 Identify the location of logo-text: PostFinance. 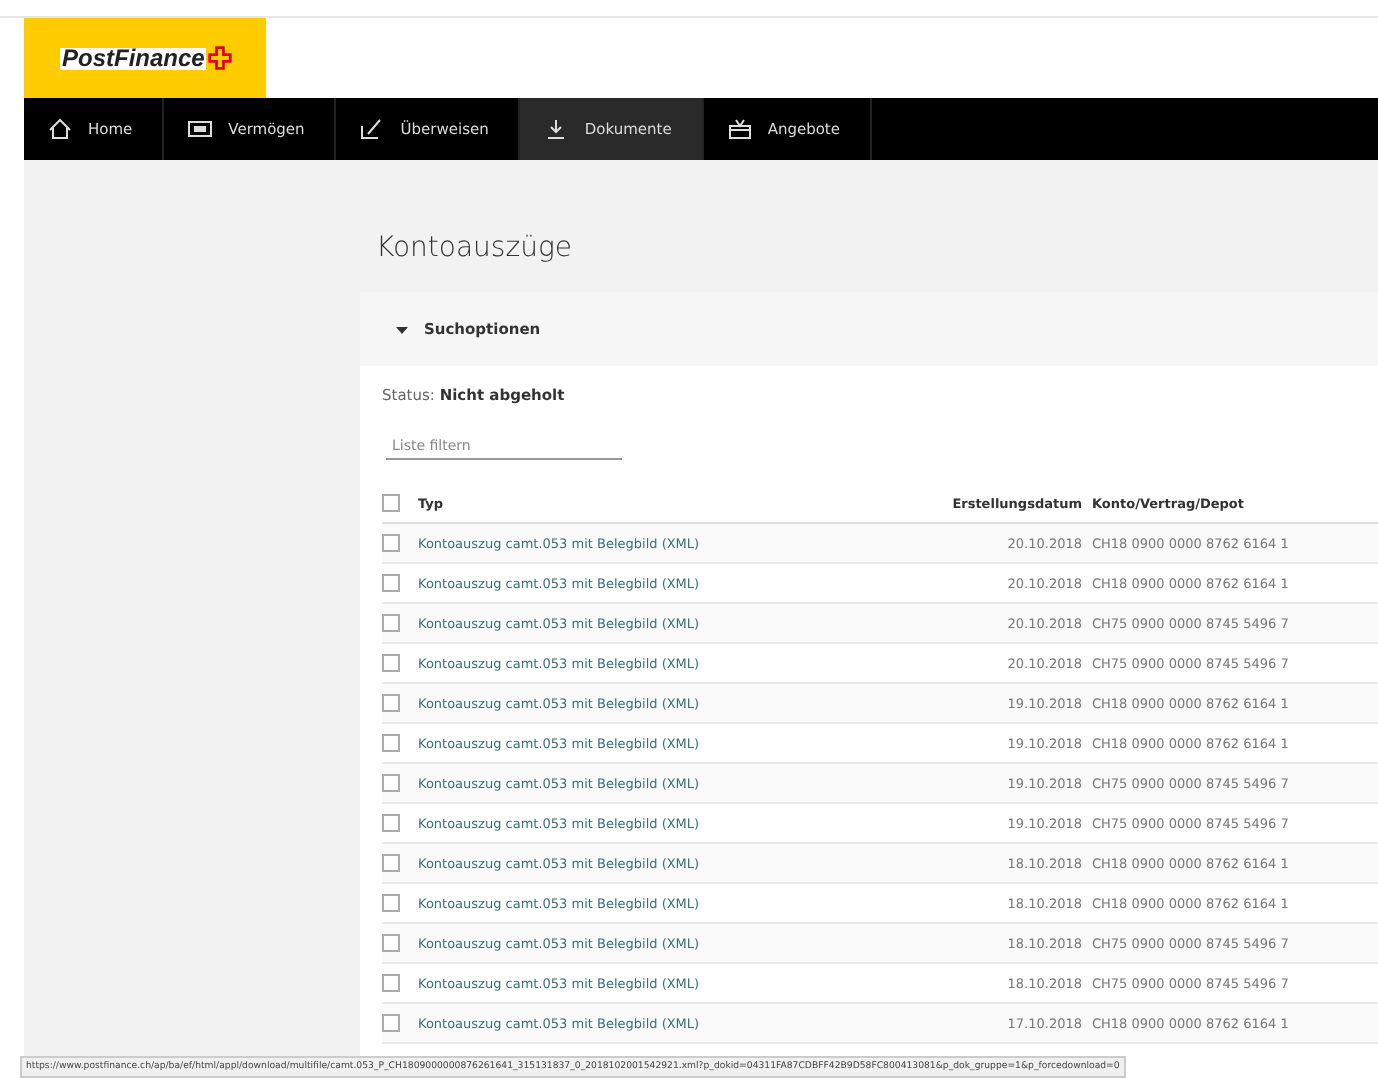
(133, 58).